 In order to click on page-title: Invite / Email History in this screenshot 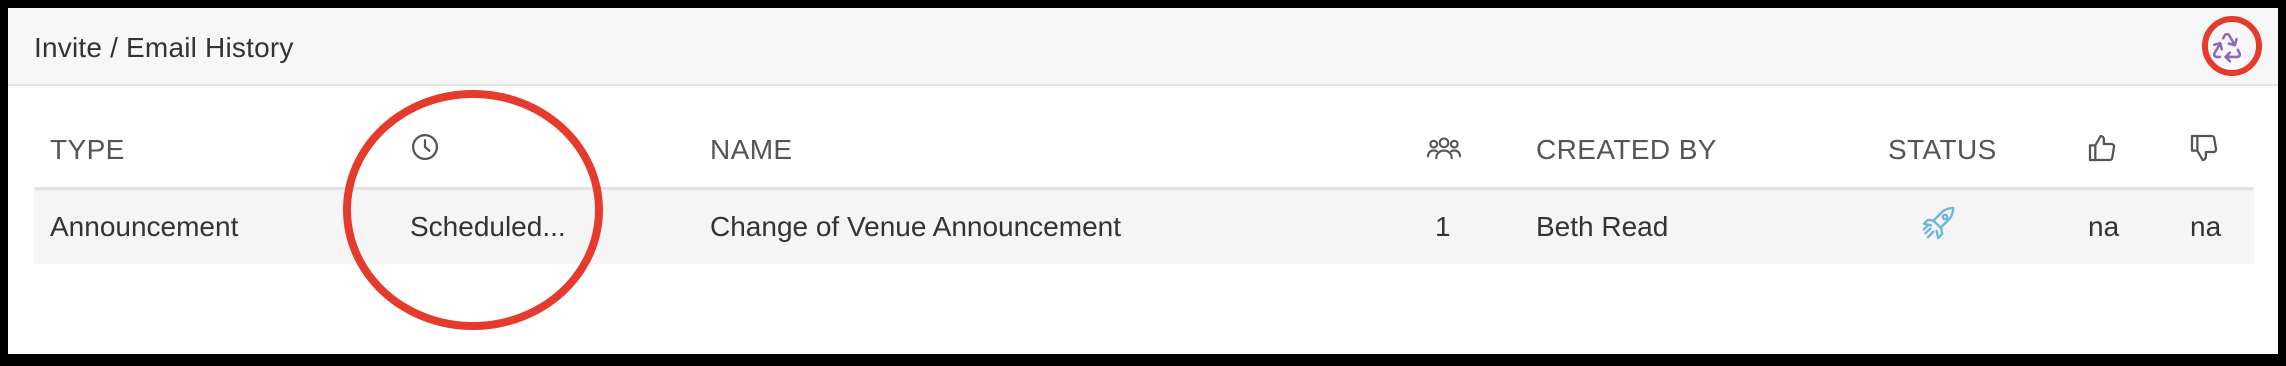, I will do `click(164, 47)`.